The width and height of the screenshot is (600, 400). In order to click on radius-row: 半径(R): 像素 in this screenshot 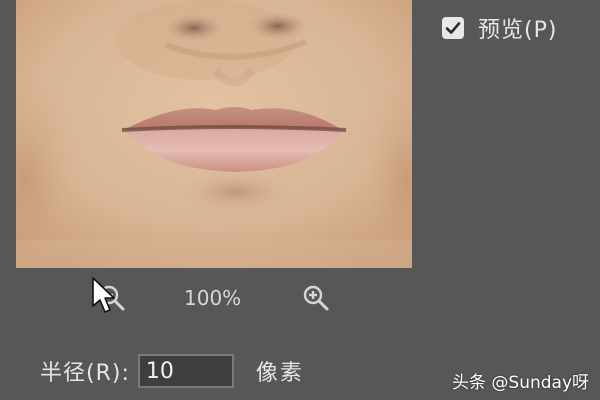, I will do `click(172, 371)`.